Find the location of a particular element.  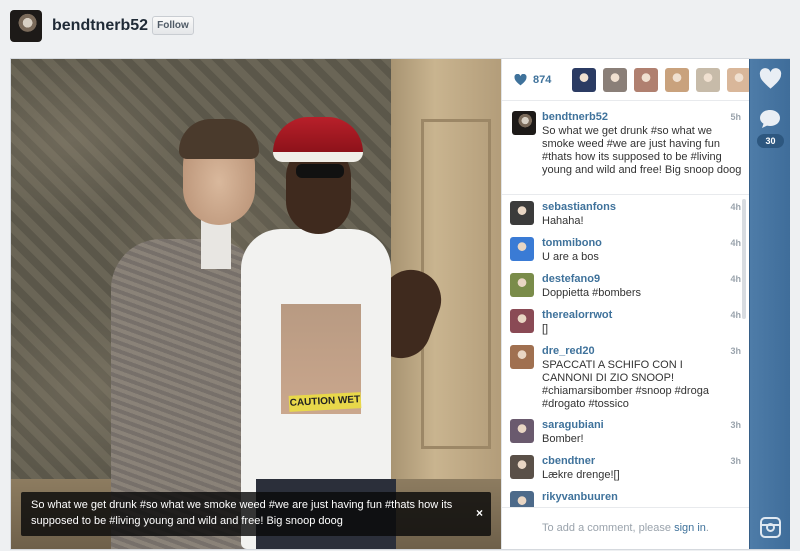

comment-username: saragubiani is located at coordinates (573, 425).